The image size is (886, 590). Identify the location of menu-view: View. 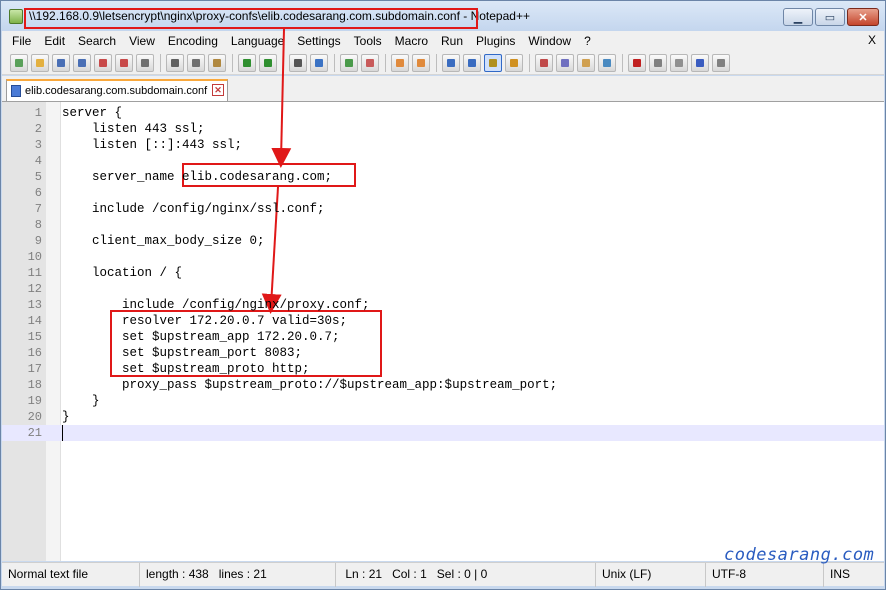
(142, 41).